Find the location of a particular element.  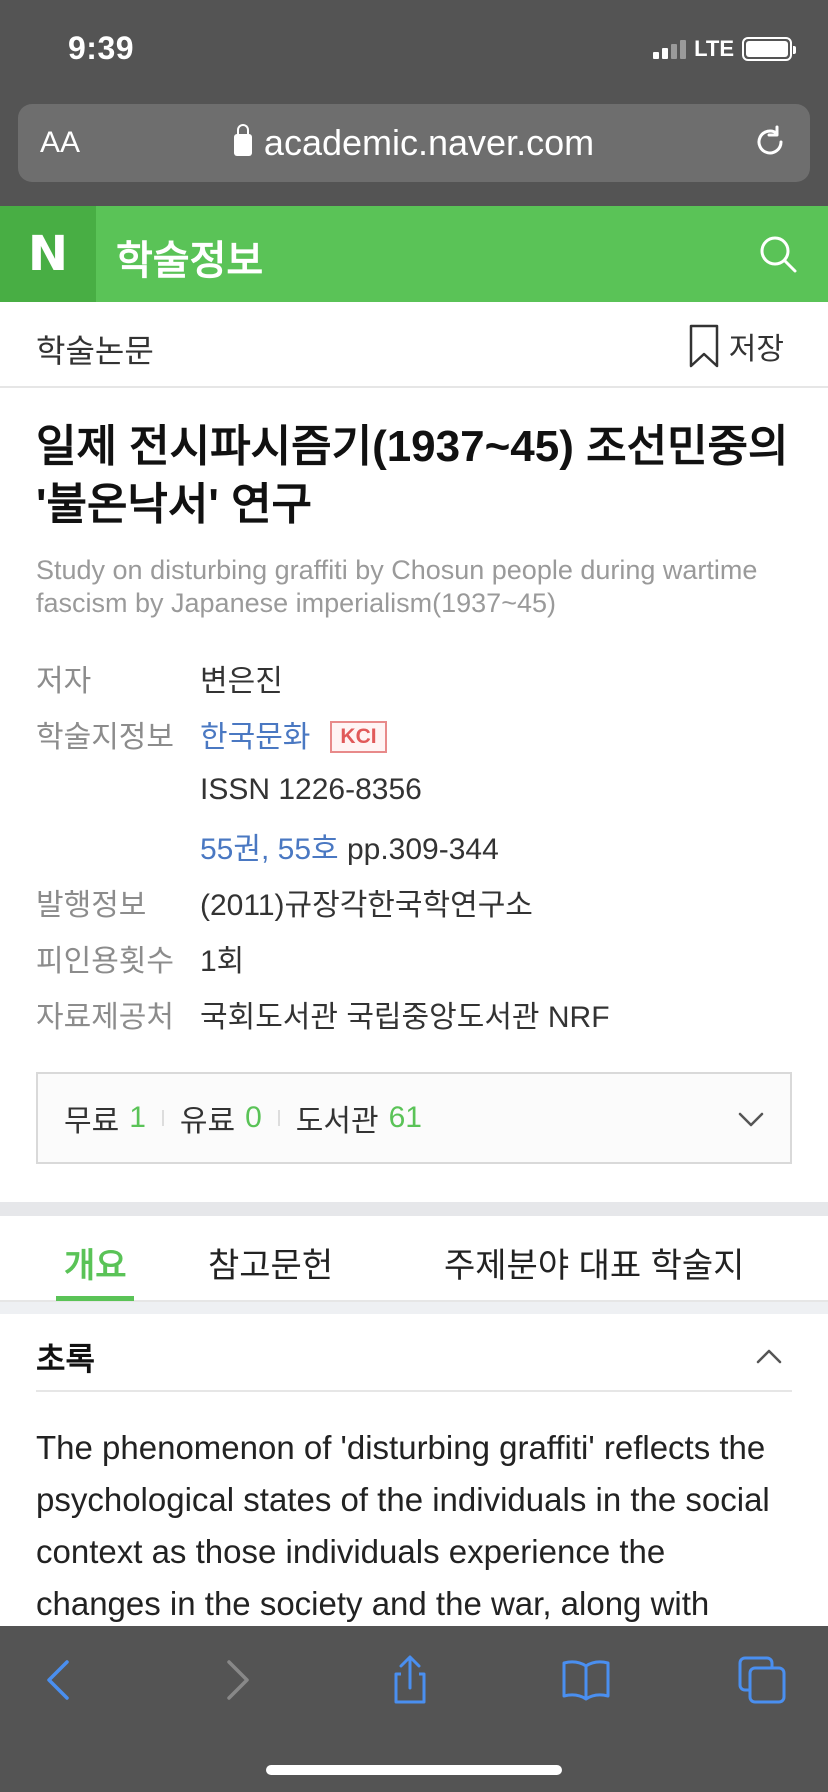

info-row-issn: ISSN 1226-8356 is located at coordinates (416, 790).